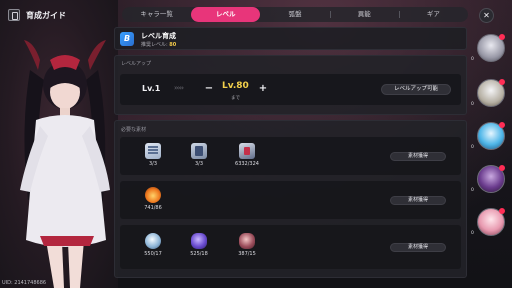 This screenshot has height=288, width=512. I want to click on recommended-level-value: 80, so click(173, 45).